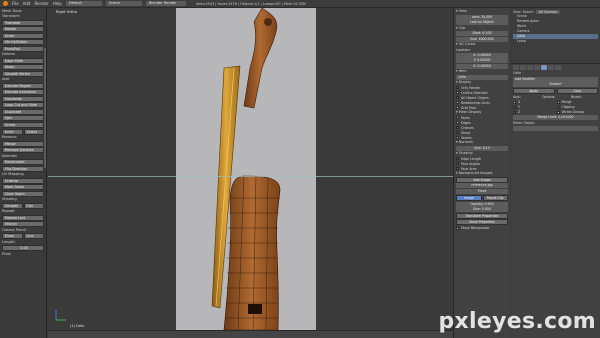  I want to click on flip-direction-button: Flip Direction, so click(23, 168).